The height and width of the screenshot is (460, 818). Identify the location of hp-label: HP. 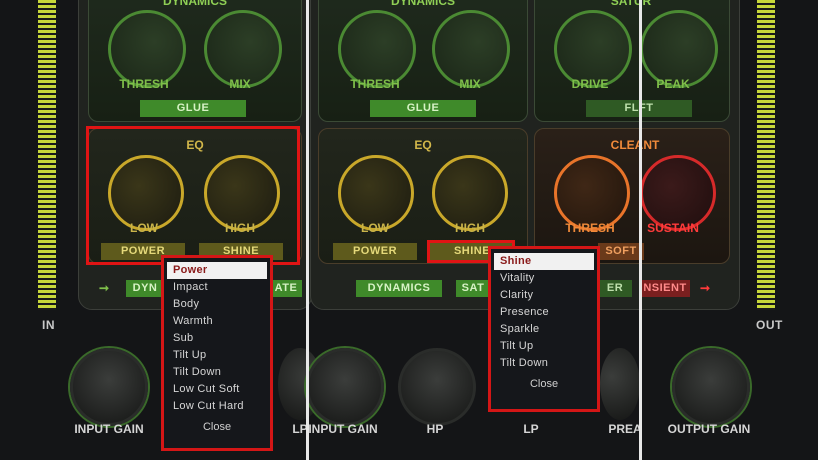
(435, 429).